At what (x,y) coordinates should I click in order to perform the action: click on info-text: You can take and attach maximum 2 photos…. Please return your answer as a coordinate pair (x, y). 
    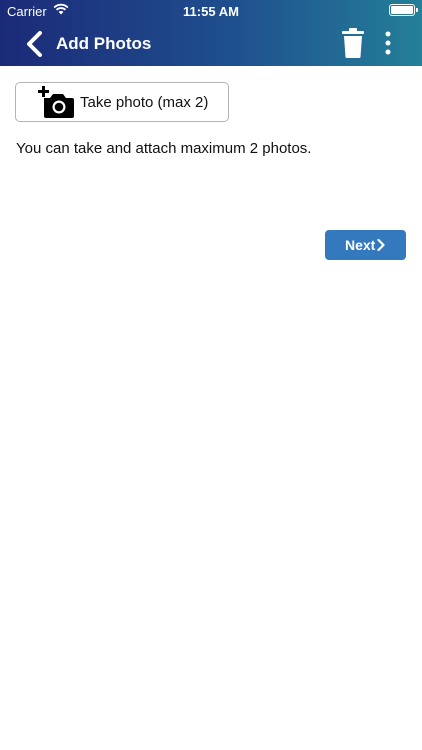
    Looking at the image, I should click on (164, 148).